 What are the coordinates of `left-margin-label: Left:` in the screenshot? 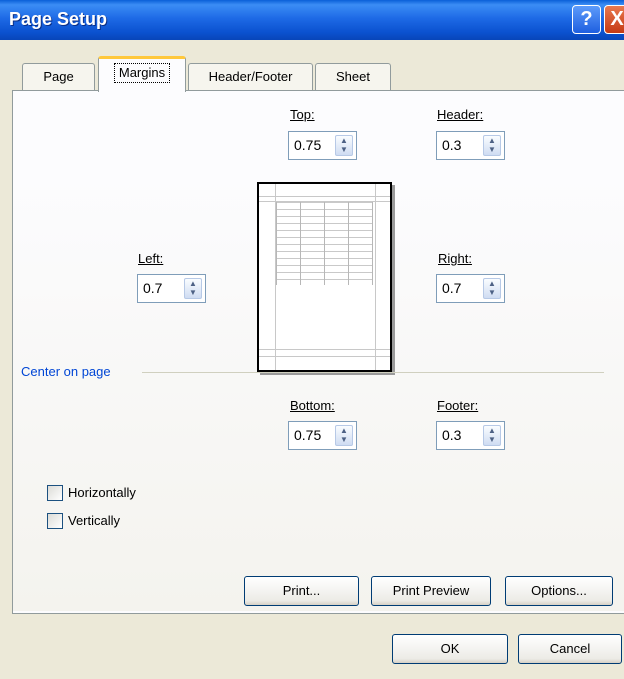 It's located at (151, 258).